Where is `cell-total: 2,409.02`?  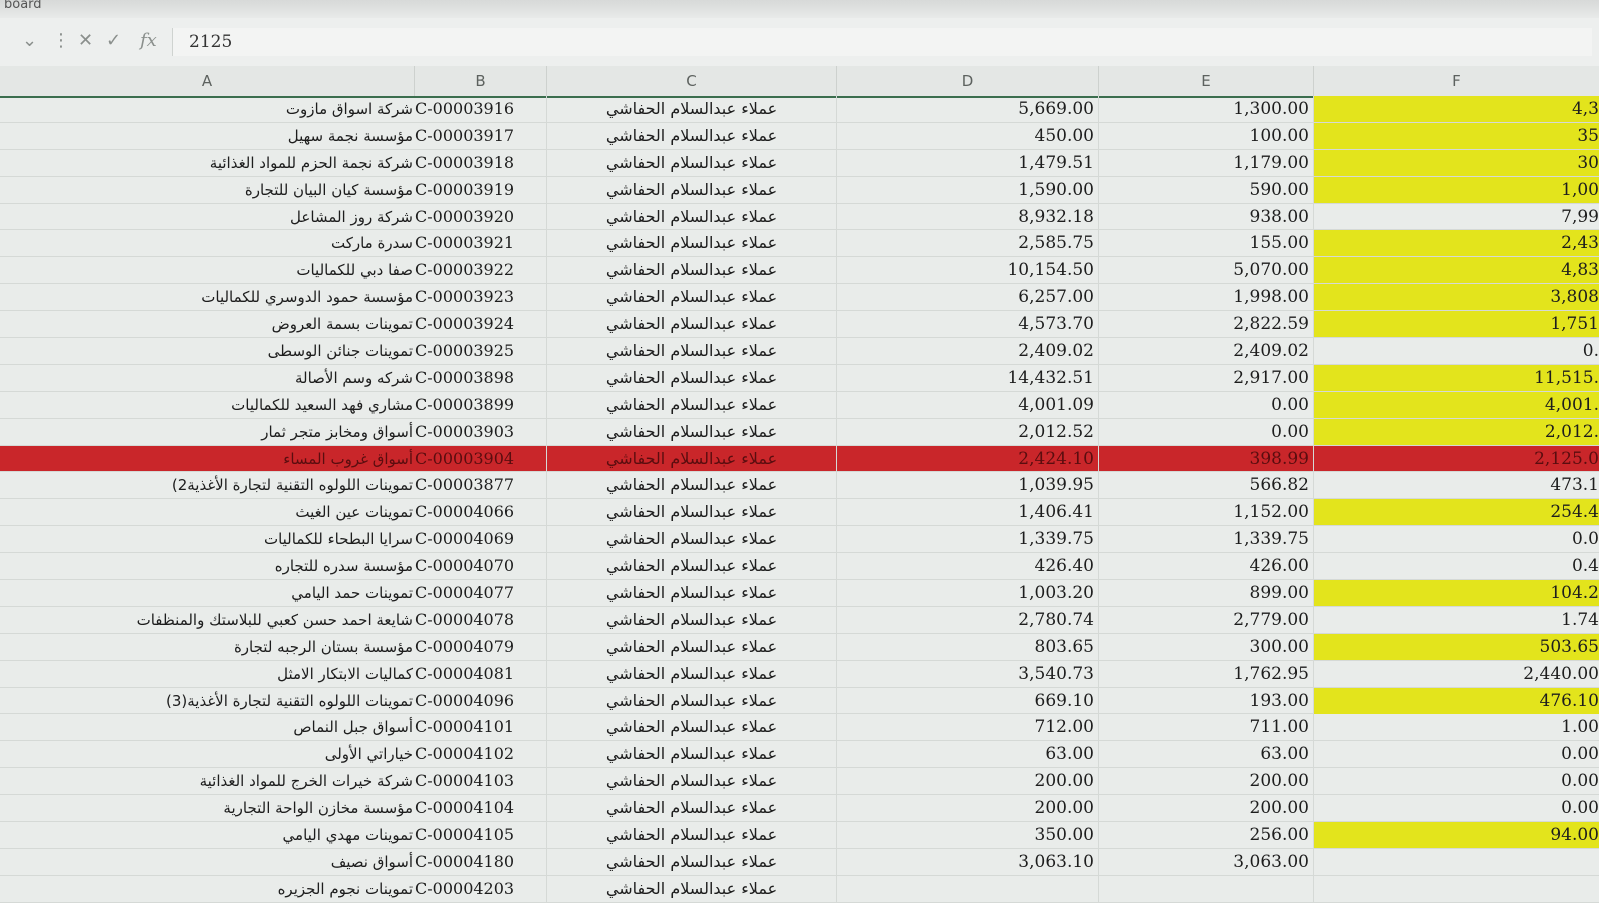 cell-total: 2,409.02 is located at coordinates (968, 351).